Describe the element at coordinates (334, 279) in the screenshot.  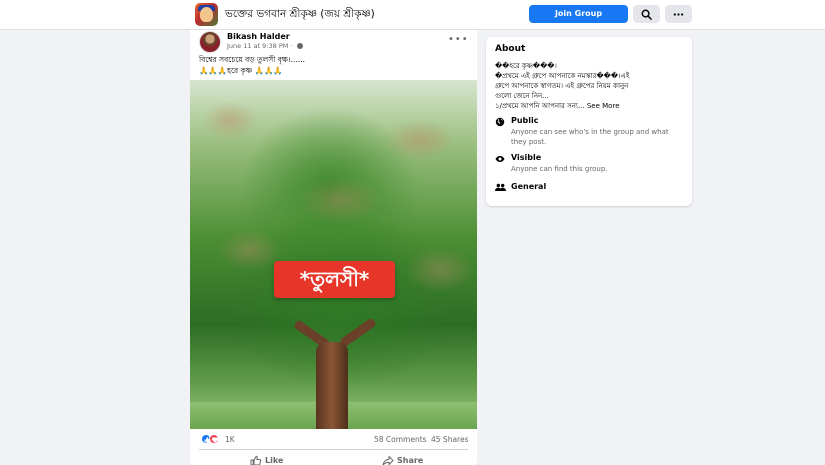
I see `photo-tag-label: *তুলসী*` at that location.